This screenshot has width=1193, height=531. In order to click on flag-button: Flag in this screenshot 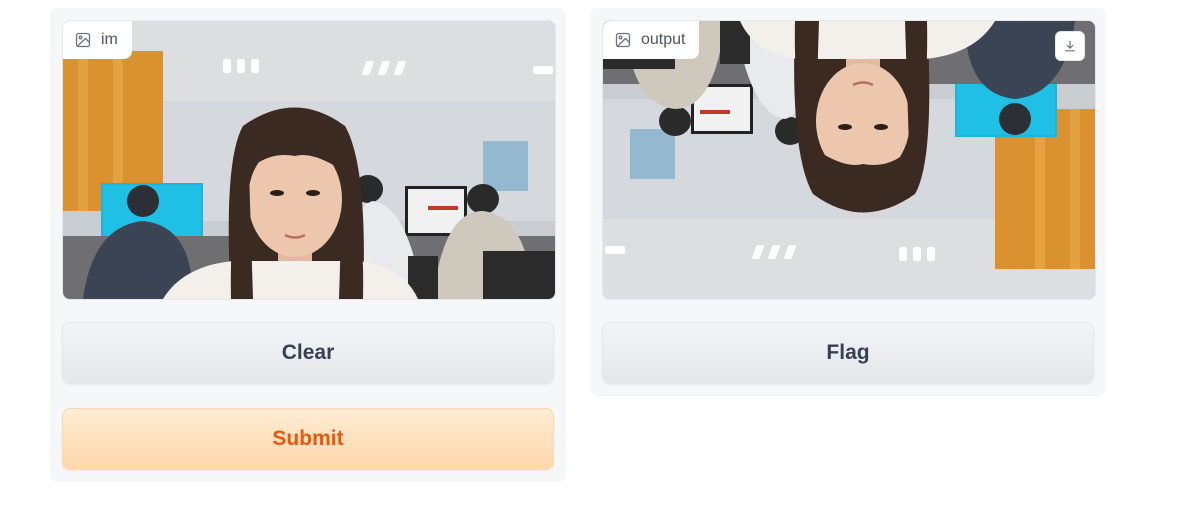, I will do `click(848, 353)`.